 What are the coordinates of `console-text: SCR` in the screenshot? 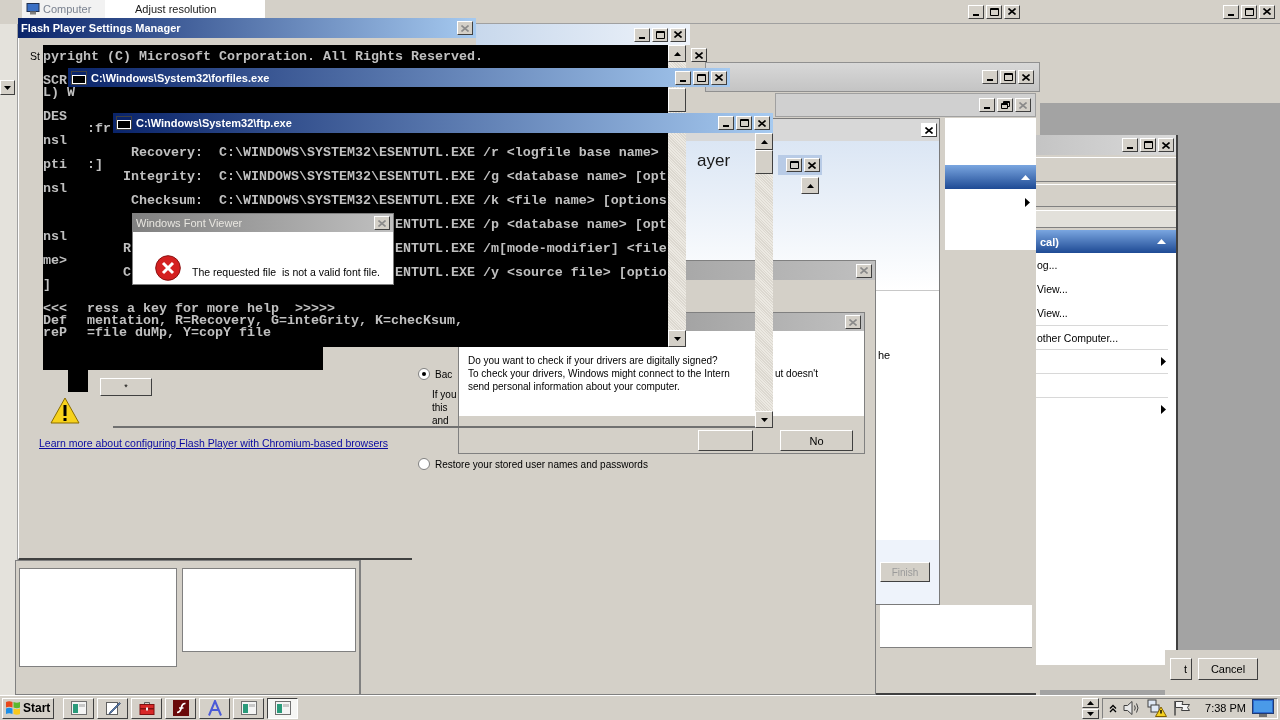 It's located at (55, 81).